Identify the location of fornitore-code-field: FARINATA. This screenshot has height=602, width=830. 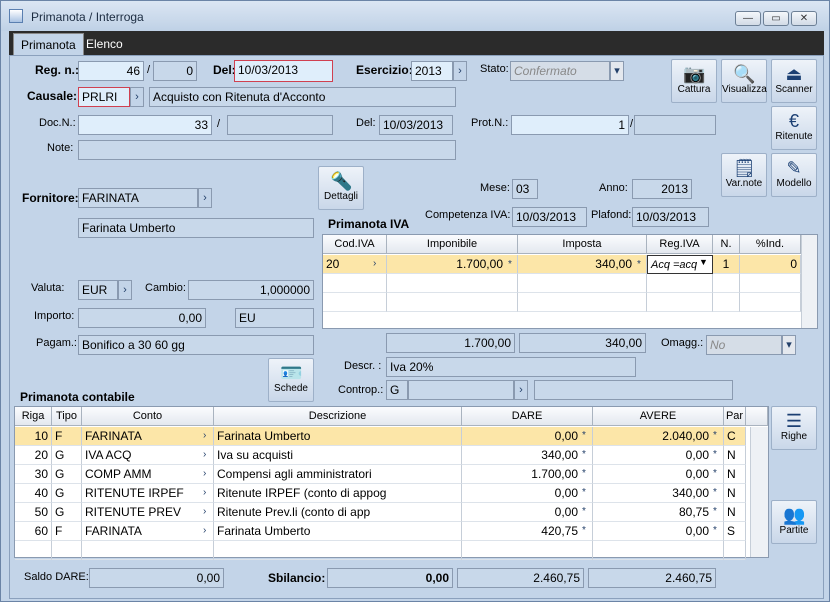
(138, 198).